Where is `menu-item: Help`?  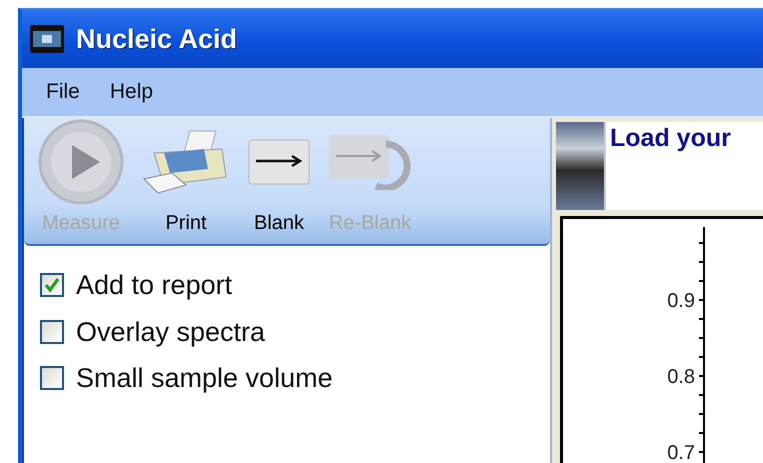
menu-item: Help is located at coordinates (132, 92).